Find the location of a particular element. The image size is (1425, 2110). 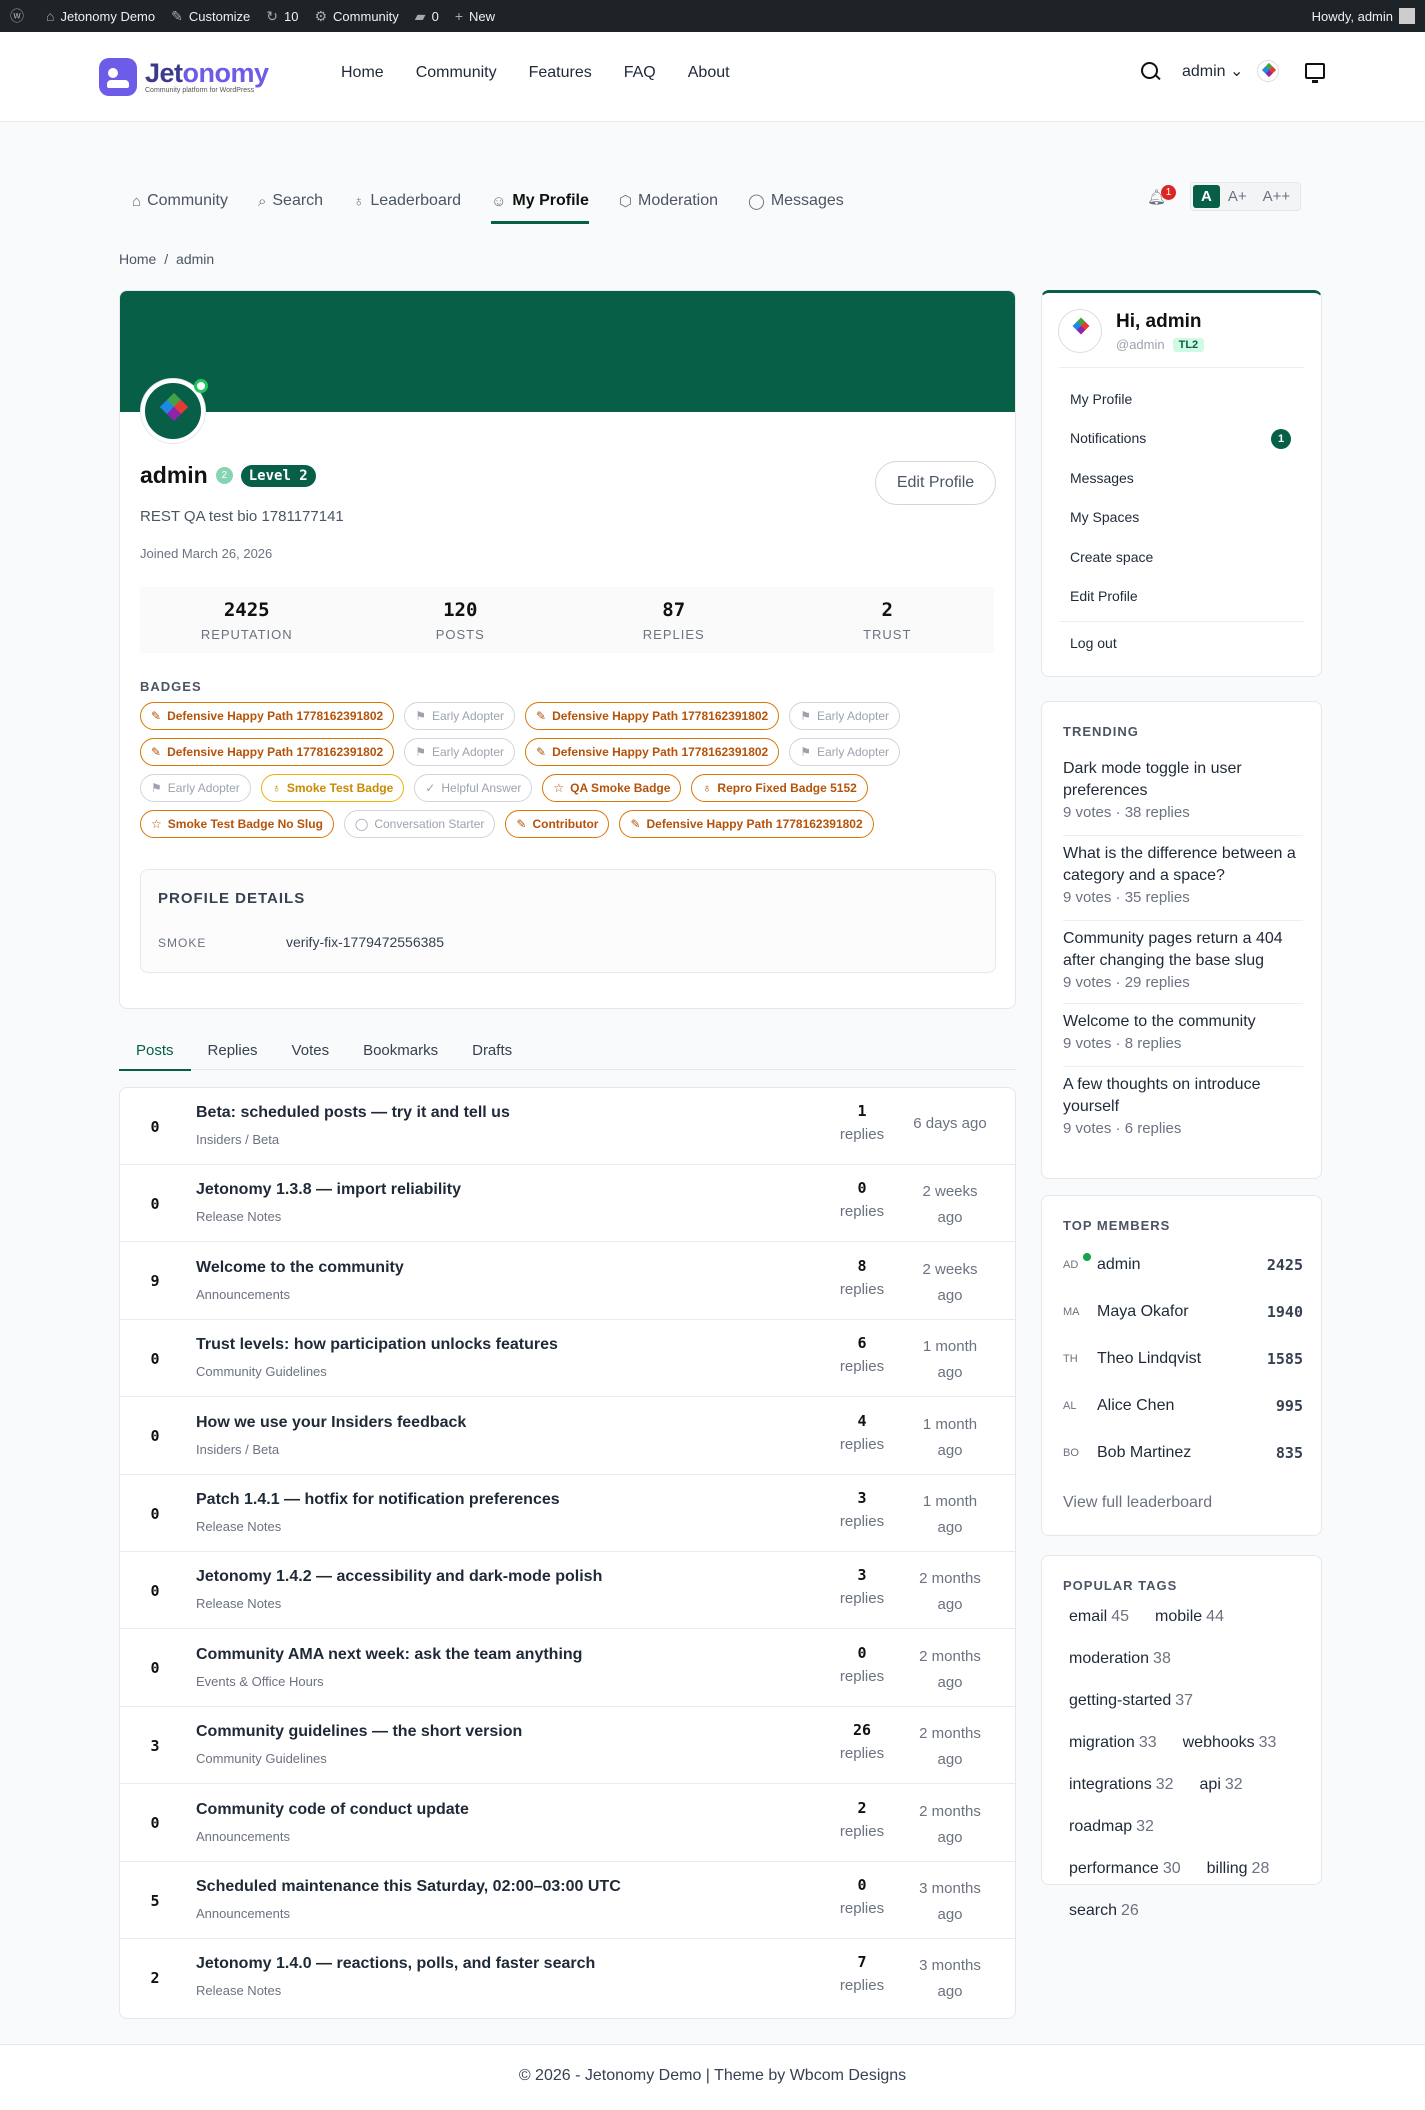

tag-link: integrations 32 is located at coordinates (1121, 1785).